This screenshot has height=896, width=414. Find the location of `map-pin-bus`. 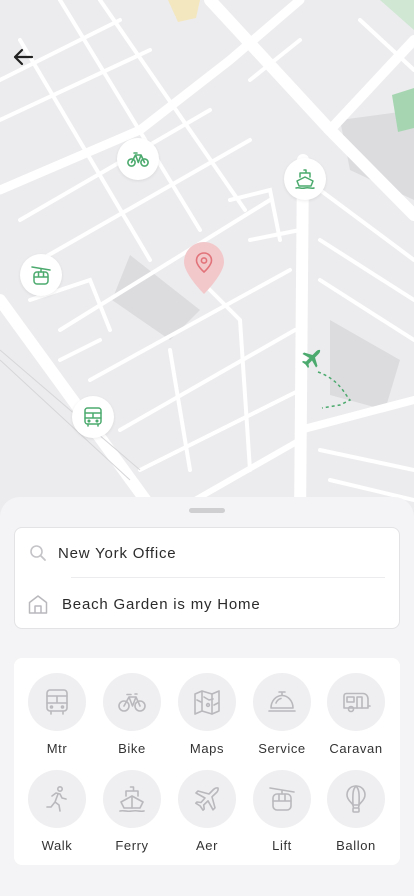

map-pin-bus is located at coordinates (93, 417).